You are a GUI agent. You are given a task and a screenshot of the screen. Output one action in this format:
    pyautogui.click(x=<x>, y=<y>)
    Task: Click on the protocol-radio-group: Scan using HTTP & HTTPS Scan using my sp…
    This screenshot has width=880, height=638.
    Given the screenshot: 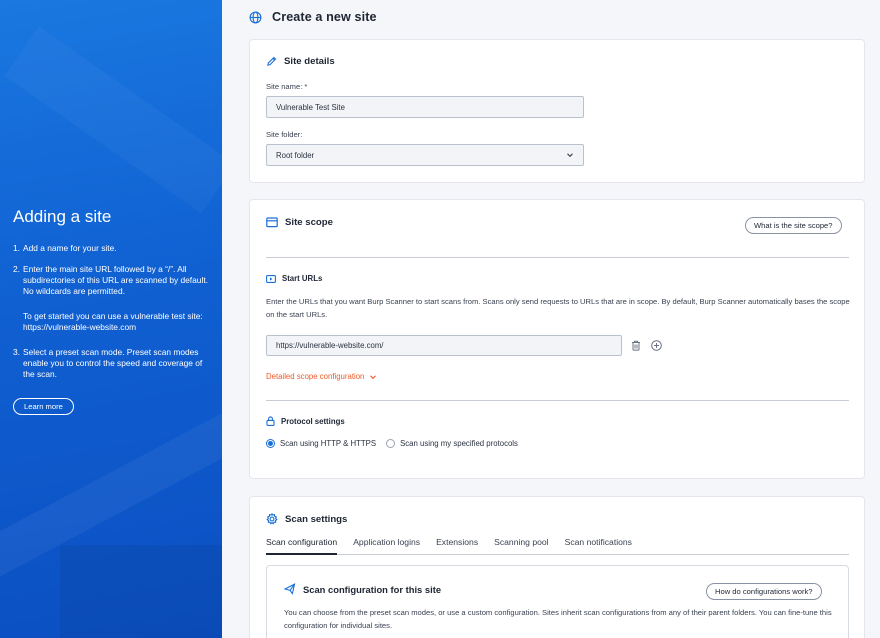 What is the action you would take?
    pyautogui.click(x=392, y=443)
    